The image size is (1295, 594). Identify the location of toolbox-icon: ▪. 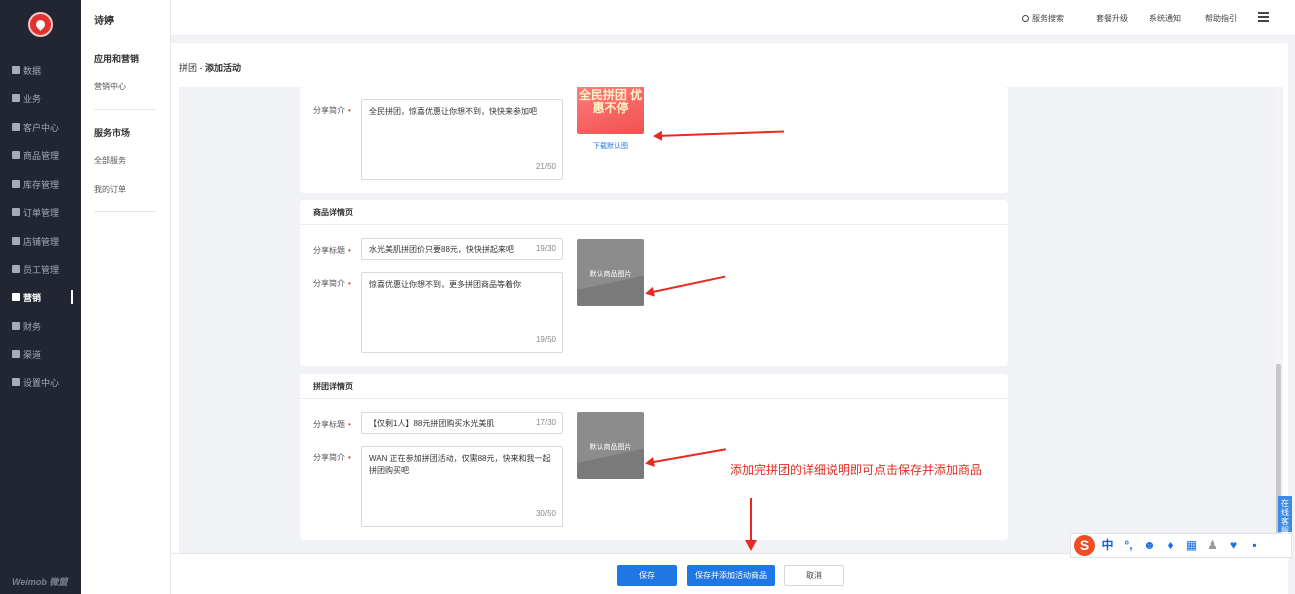
(1254, 545).